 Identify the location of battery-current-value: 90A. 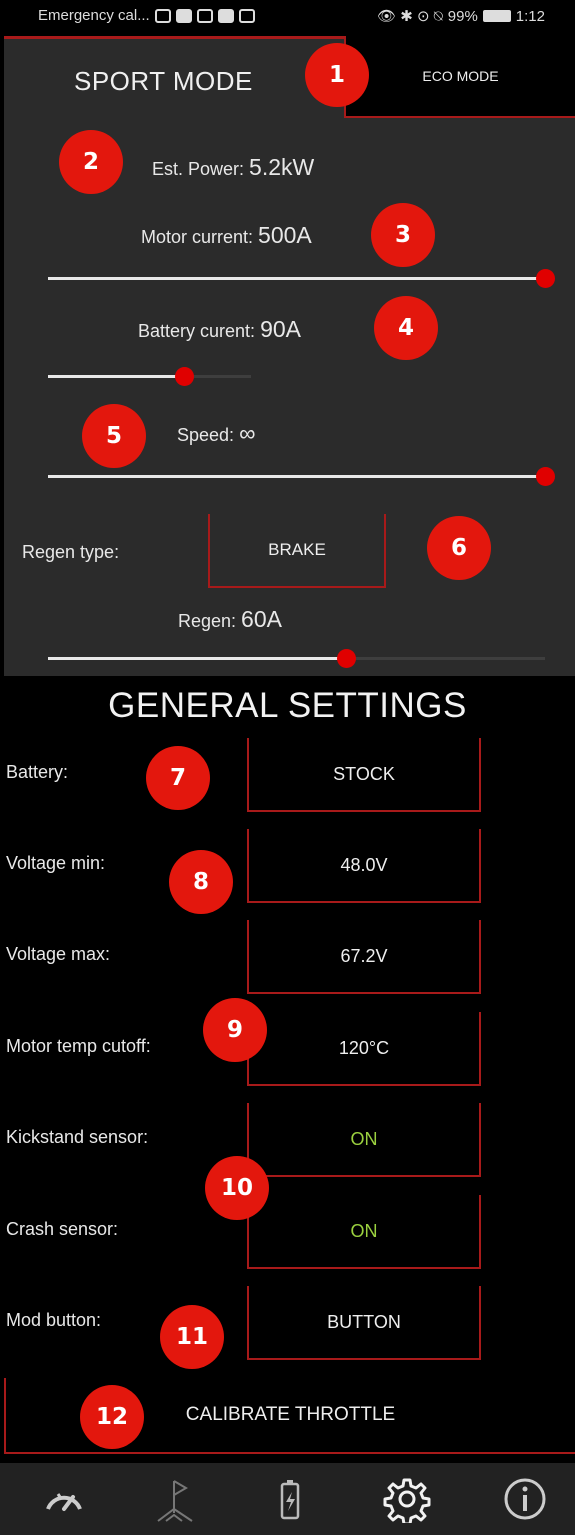
(280, 329).